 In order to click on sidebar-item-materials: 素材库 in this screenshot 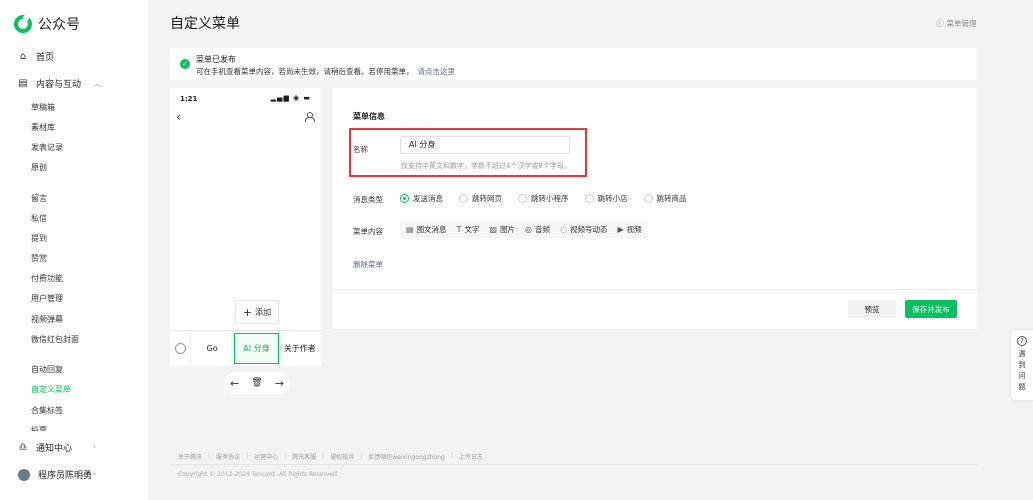, I will do `click(43, 127)`.